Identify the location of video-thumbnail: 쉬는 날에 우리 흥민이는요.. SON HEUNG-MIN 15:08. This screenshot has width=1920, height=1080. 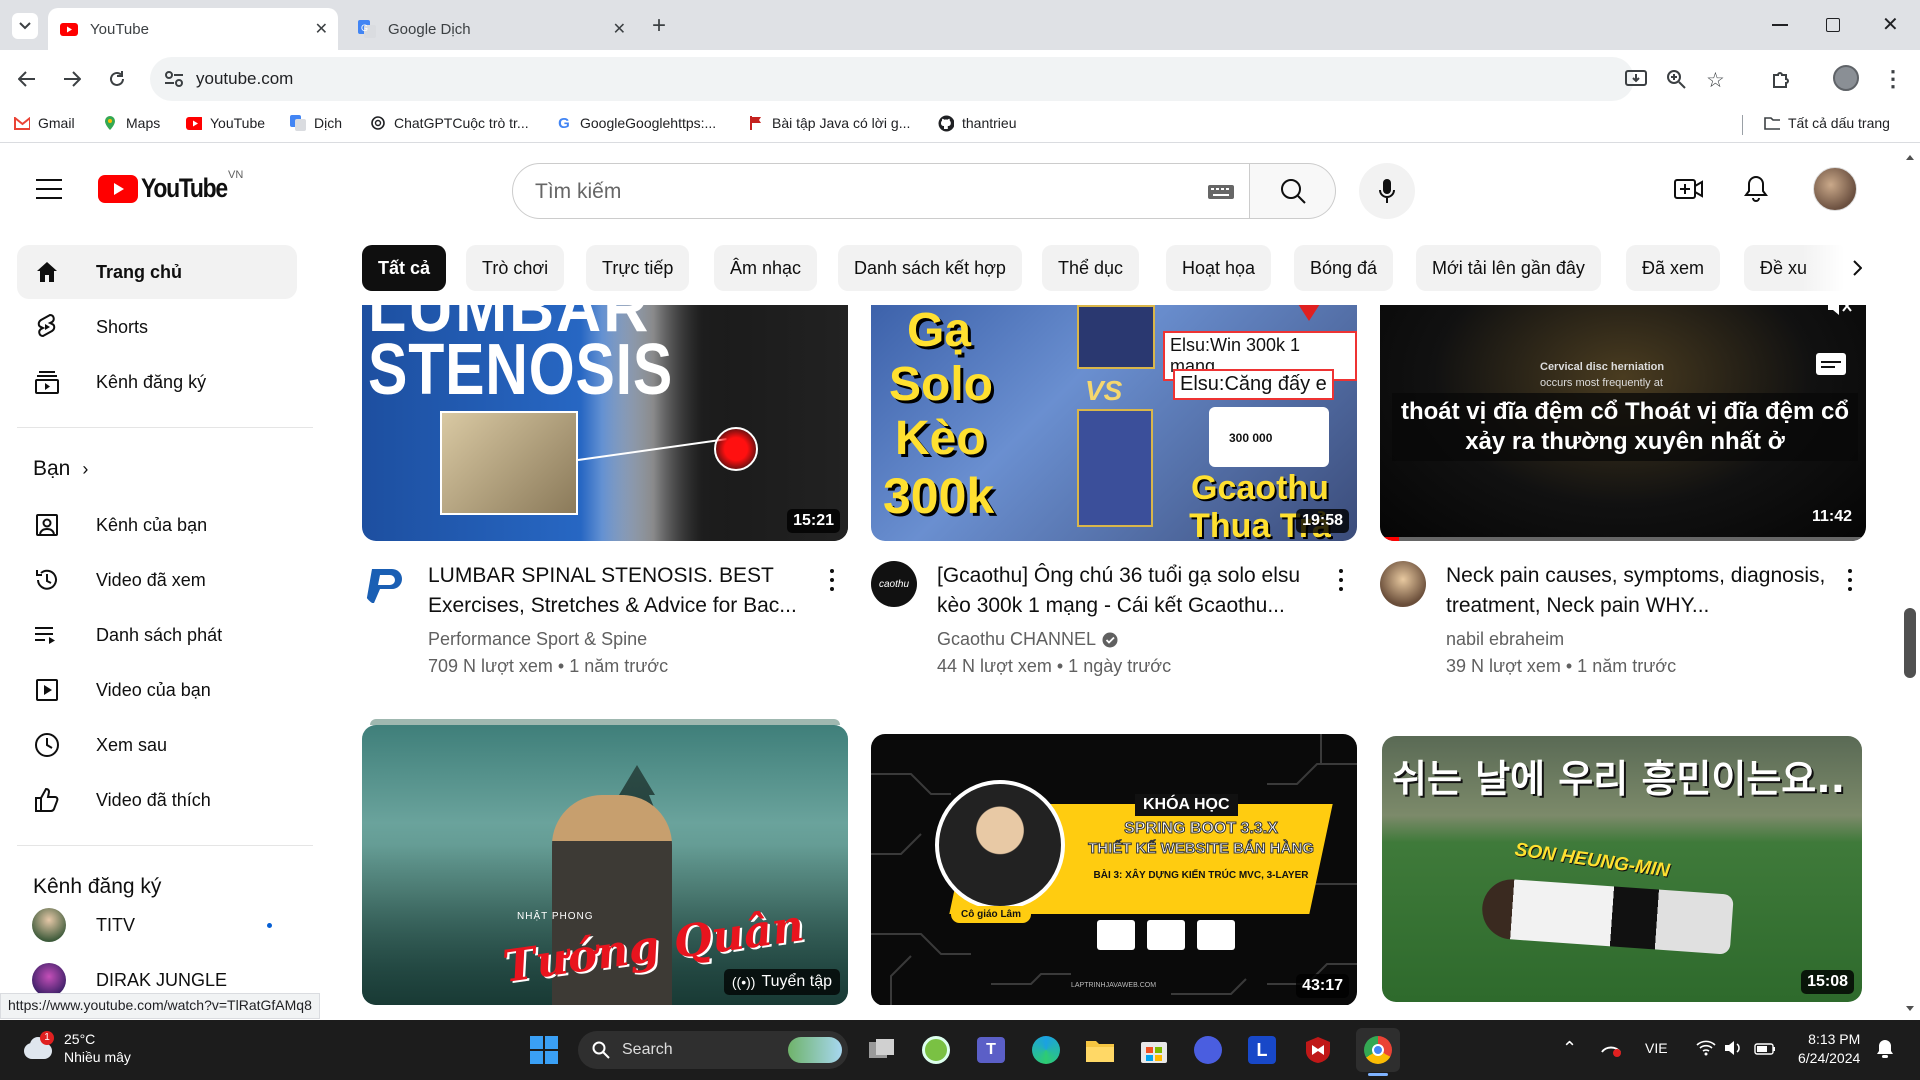
(1622, 869).